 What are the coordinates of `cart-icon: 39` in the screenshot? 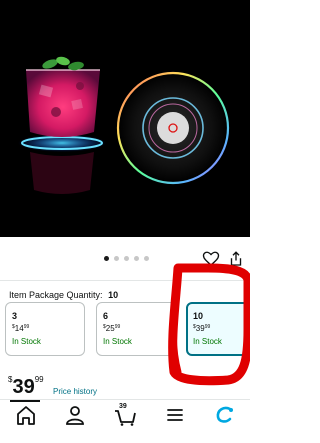 It's located at (125, 414).